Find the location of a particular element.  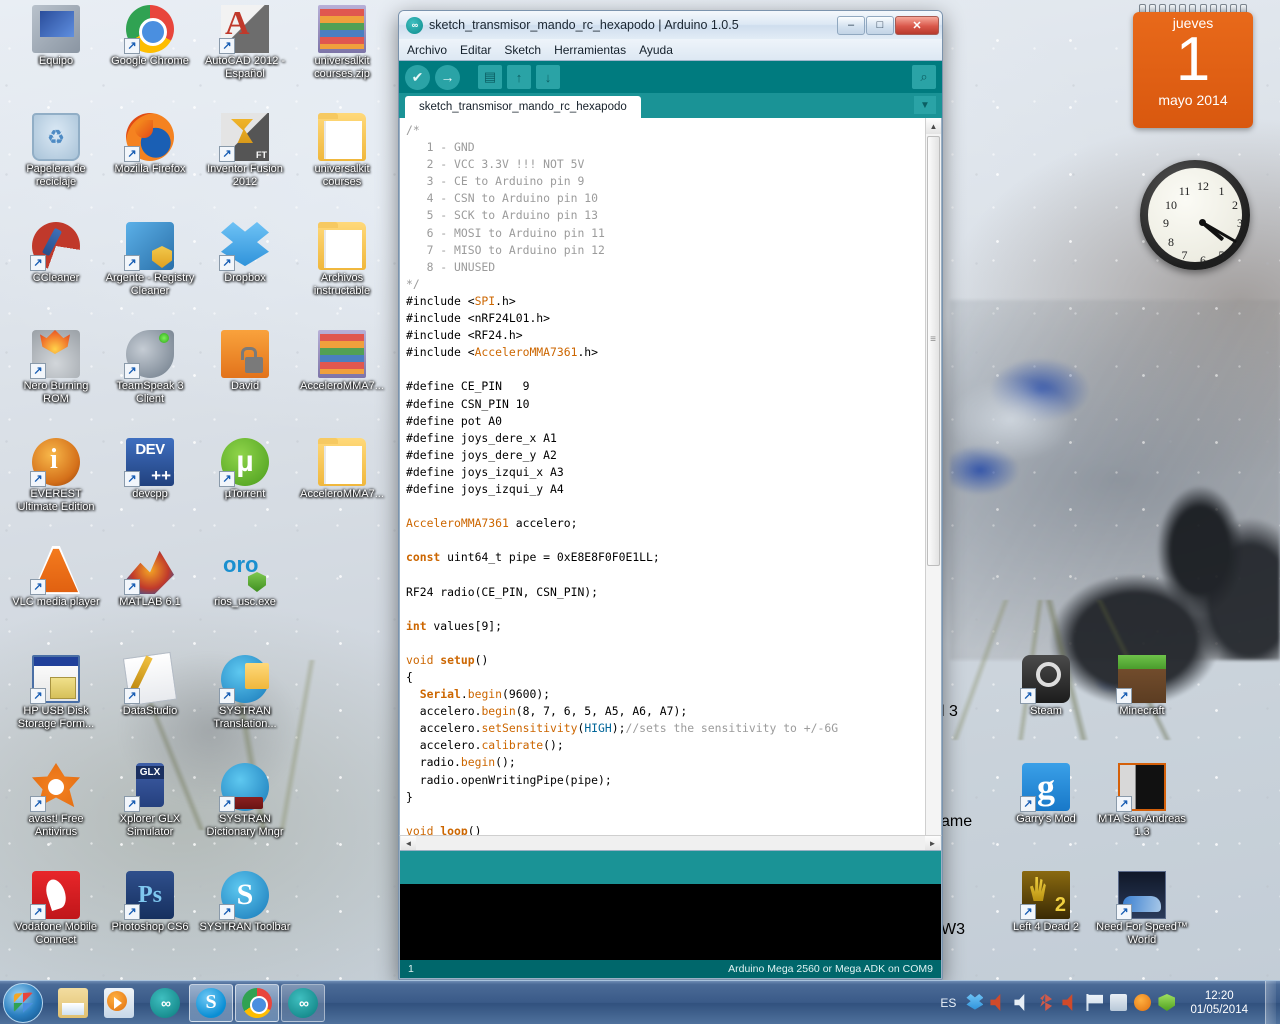

system-tray: ES 12:20 01/05/2014 is located at coordinates (1110, 1002).